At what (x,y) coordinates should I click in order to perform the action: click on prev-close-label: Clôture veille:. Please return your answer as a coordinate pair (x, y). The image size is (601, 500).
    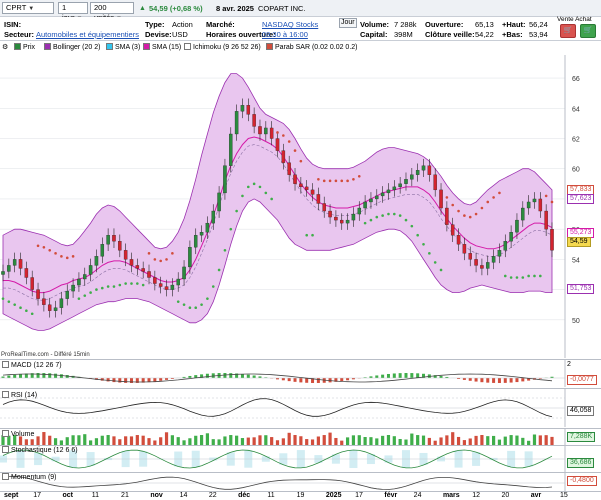
    Looking at the image, I should click on (450, 34).